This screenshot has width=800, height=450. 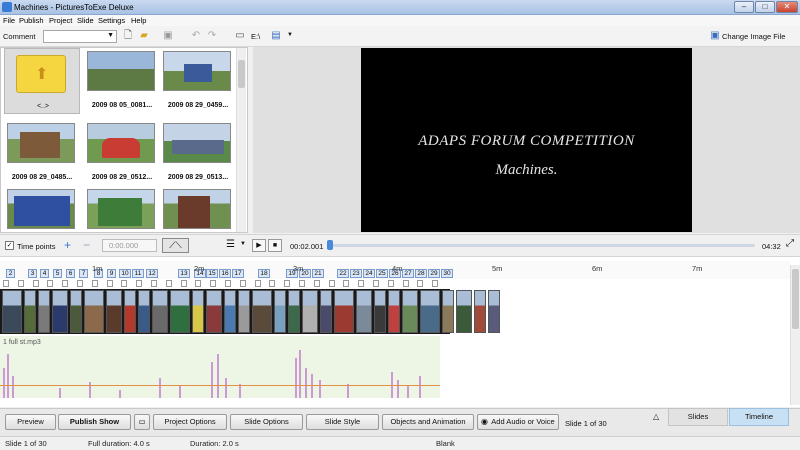 What do you see at coordinates (753, 36) in the screenshot?
I see `change-image-file-button: Change Image File` at bounding box center [753, 36].